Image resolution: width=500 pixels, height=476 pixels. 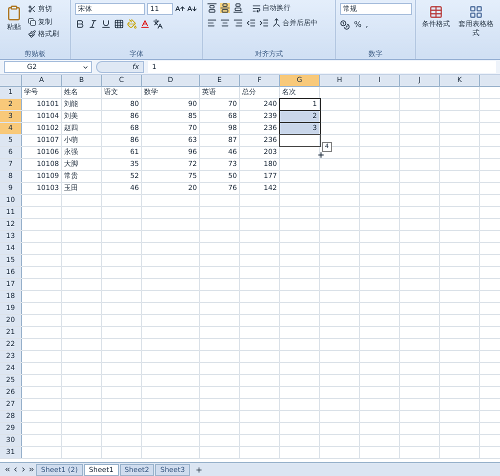 What do you see at coordinates (15, 469) in the screenshot?
I see `previous-sheet-icon` at bounding box center [15, 469].